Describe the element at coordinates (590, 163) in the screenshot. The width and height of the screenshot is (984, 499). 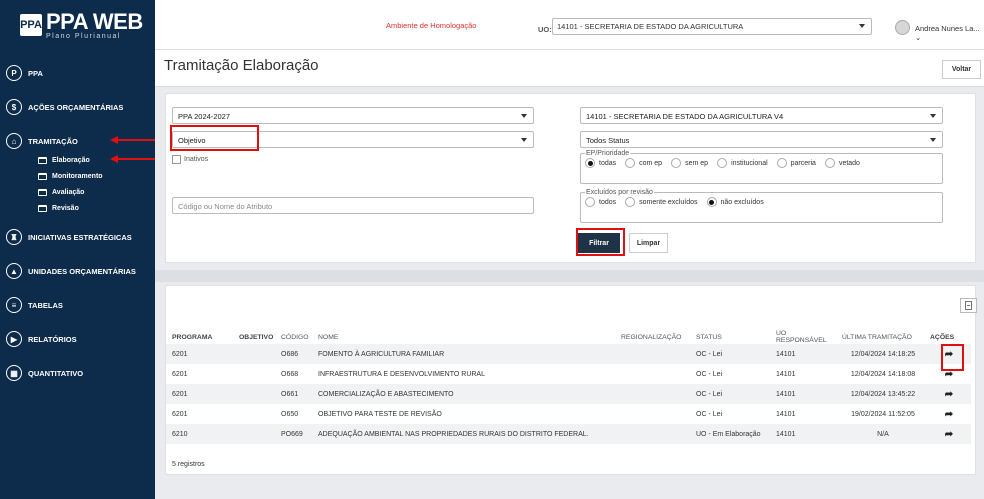
I see `radio-ep-todas` at that location.